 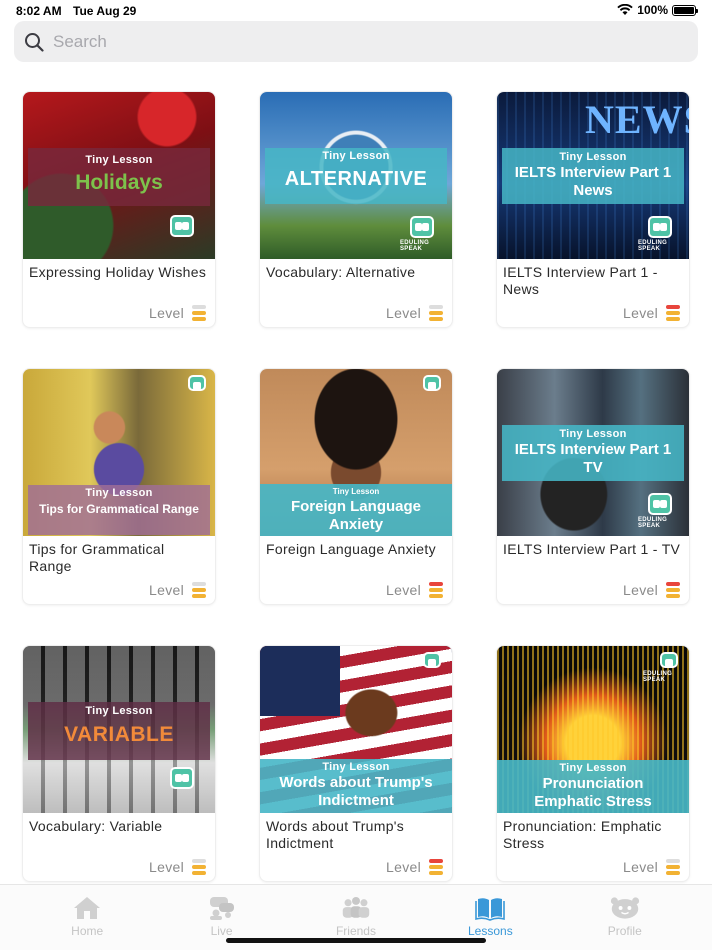 What do you see at coordinates (119, 452) in the screenshot?
I see `lesson-thumbnail: Tiny Lesson Tips for Grammatical Range` at bounding box center [119, 452].